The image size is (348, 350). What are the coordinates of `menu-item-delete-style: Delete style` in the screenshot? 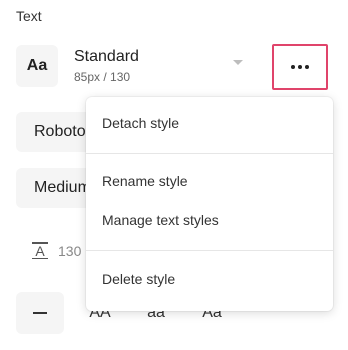 It's located at (138, 279).